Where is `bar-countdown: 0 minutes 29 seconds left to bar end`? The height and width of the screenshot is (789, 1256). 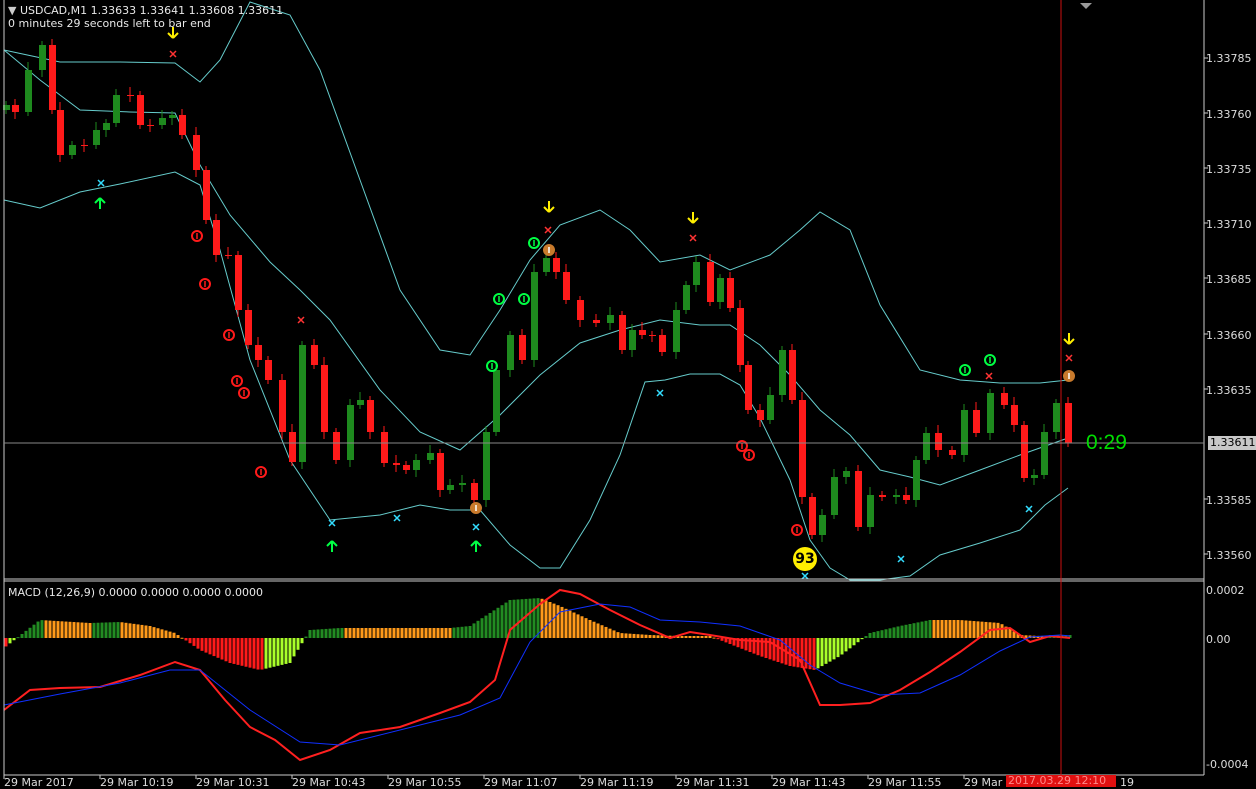
bar-countdown: 0 minutes 29 seconds left to bar end is located at coordinates (109, 23).